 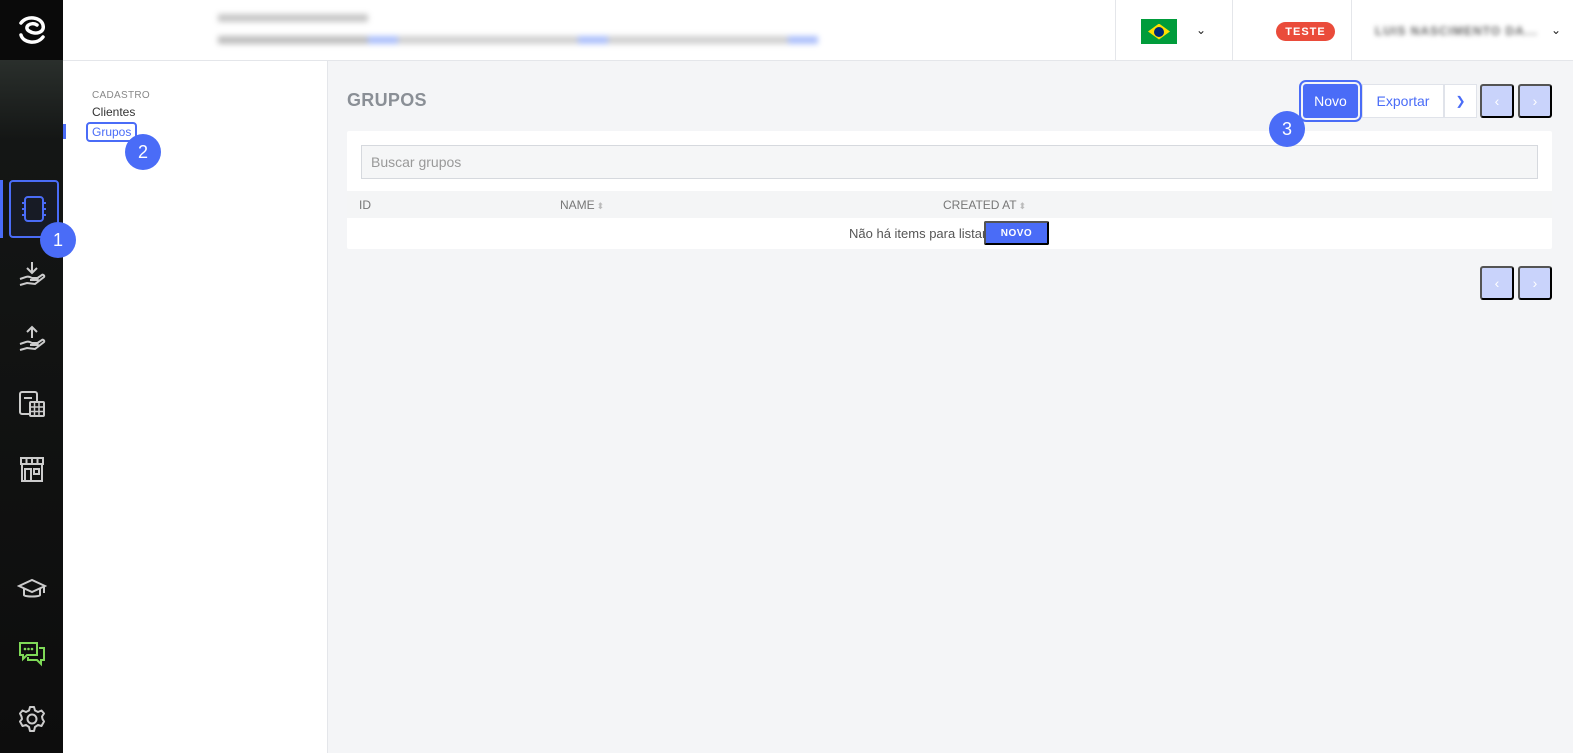 I want to click on calculator-icon, so click(x=32, y=404).